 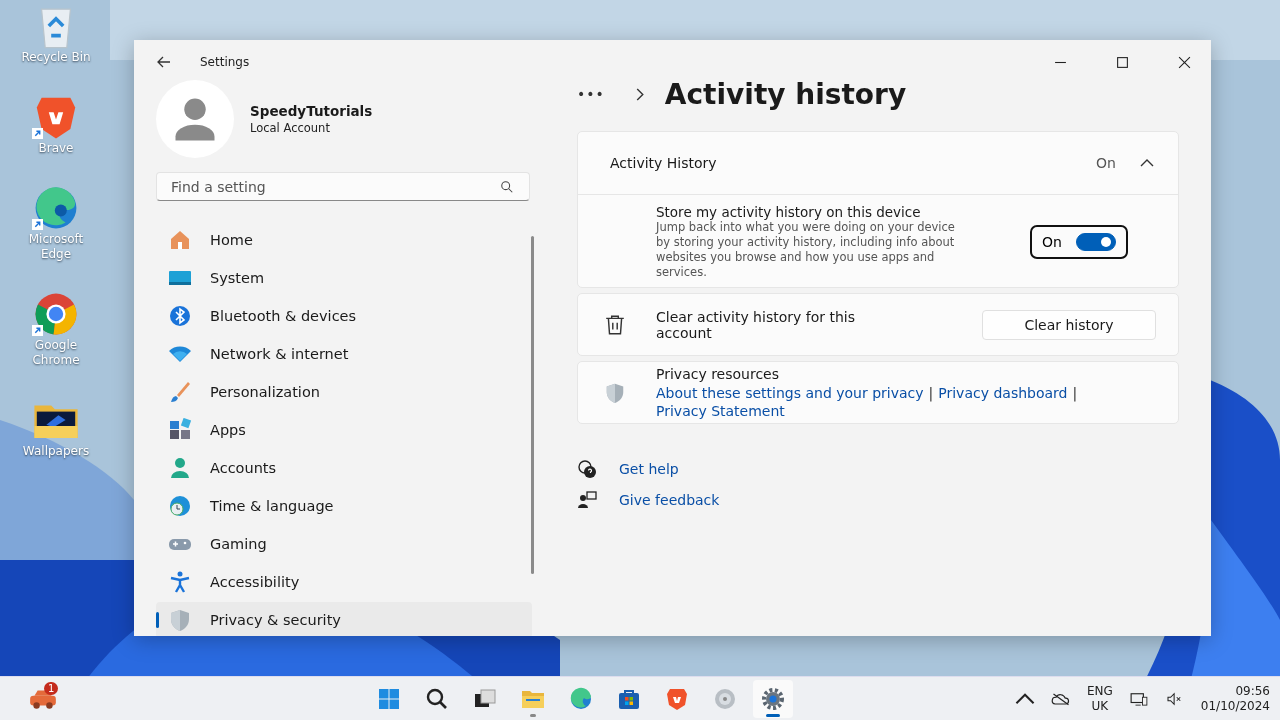 What do you see at coordinates (806, 250) in the screenshot?
I see `setting-description: Jump back into what you were doing on your device by storing your activity history, including info about websites you browse and how you use apps and services.` at bounding box center [806, 250].